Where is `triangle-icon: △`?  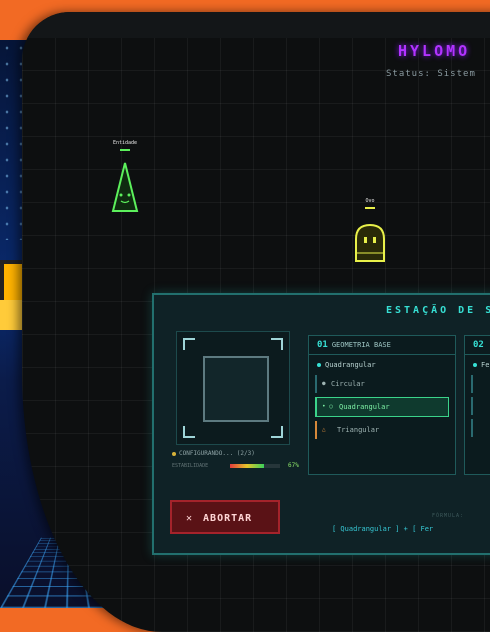 triangle-icon: △ is located at coordinates (324, 429).